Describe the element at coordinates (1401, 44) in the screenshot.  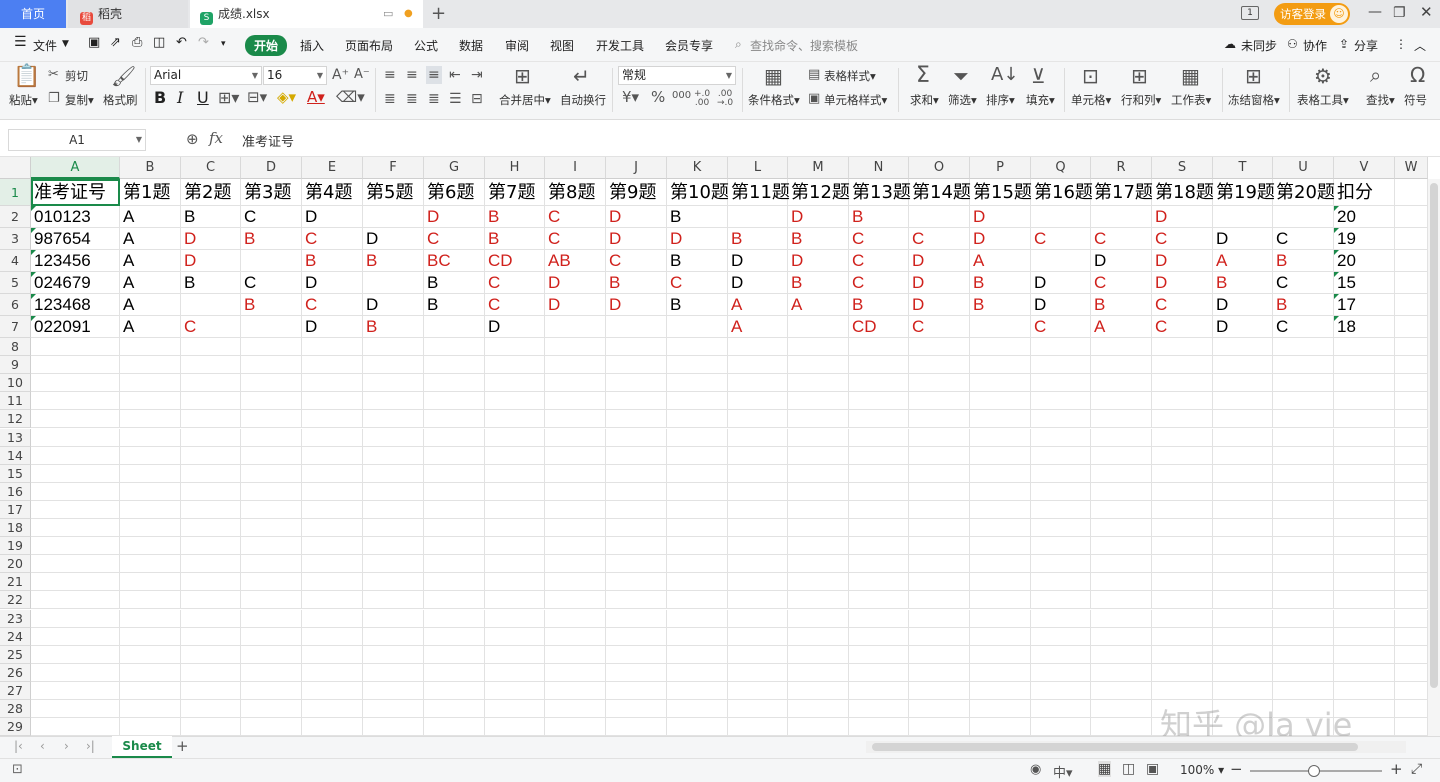
I see `more-options-icon: ⋮` at that location.